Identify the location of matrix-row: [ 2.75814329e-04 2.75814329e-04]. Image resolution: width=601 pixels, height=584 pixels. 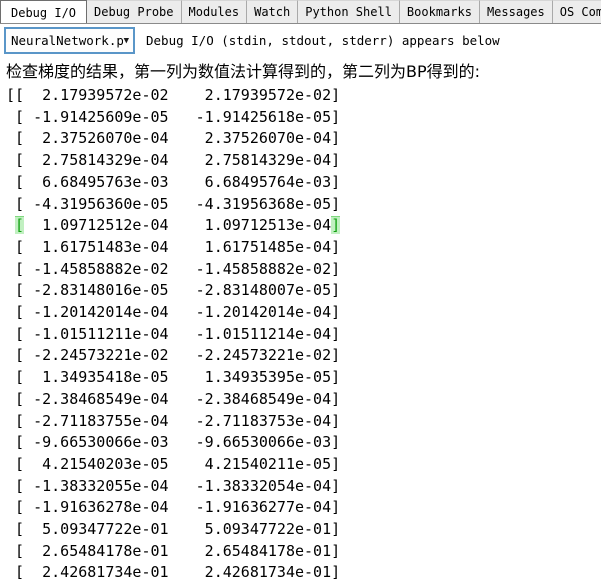
(303, 161).